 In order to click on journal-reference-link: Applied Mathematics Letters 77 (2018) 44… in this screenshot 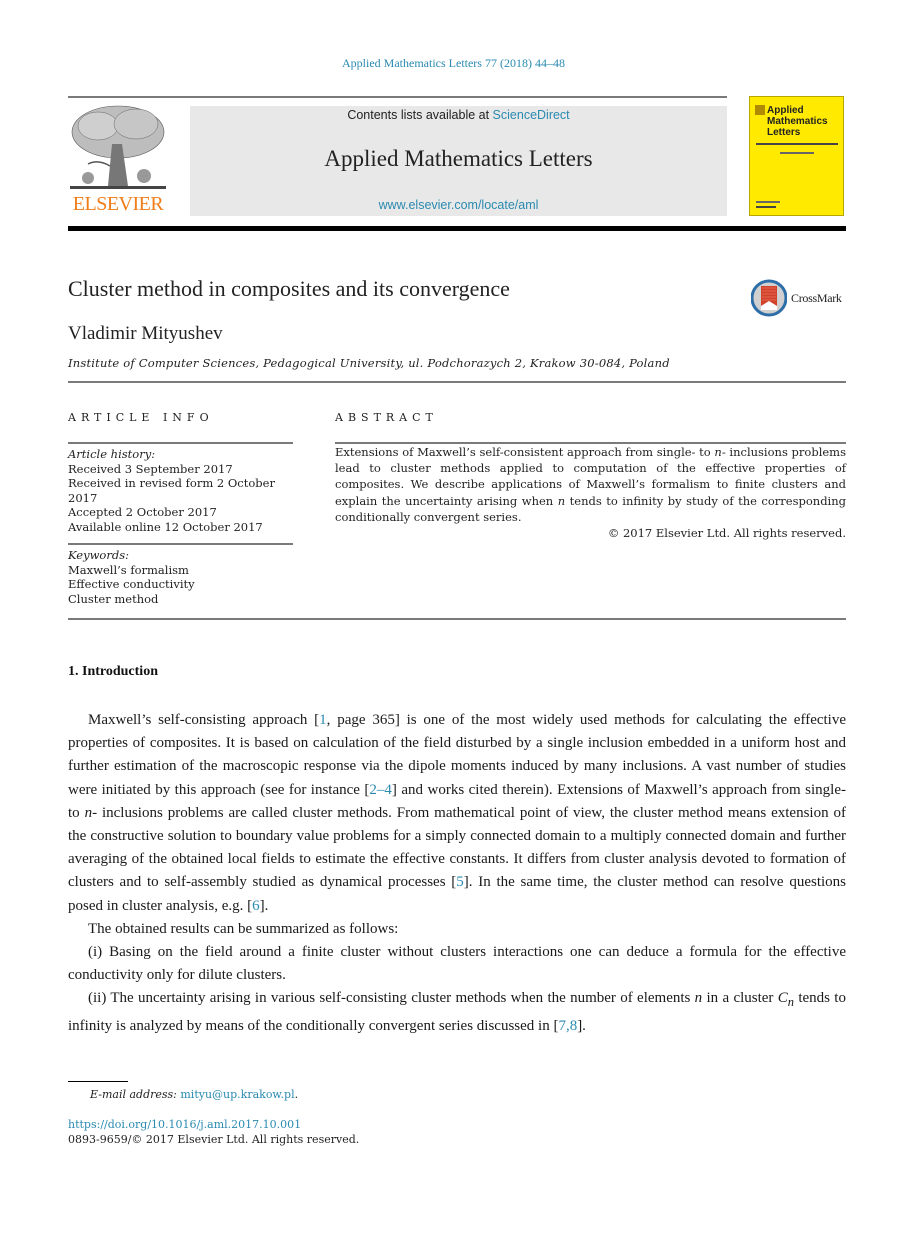, I will do `click(453, 63)`.